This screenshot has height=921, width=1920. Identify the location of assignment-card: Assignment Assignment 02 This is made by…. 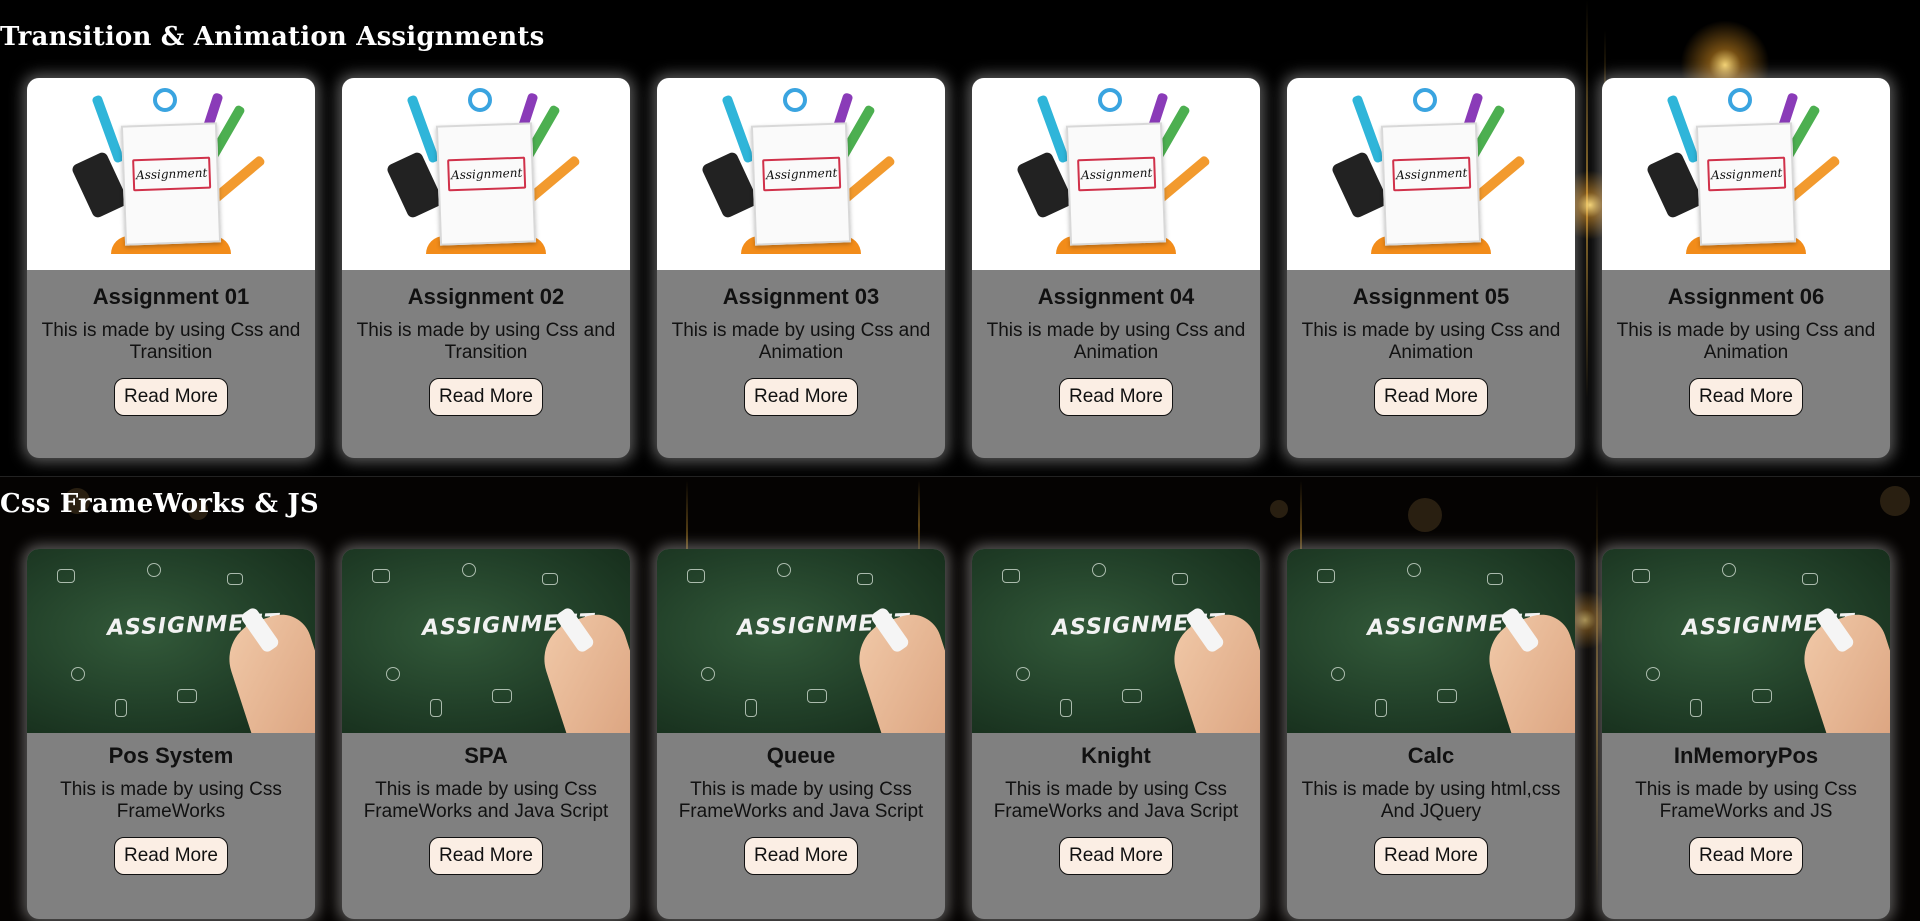
(486, 268).